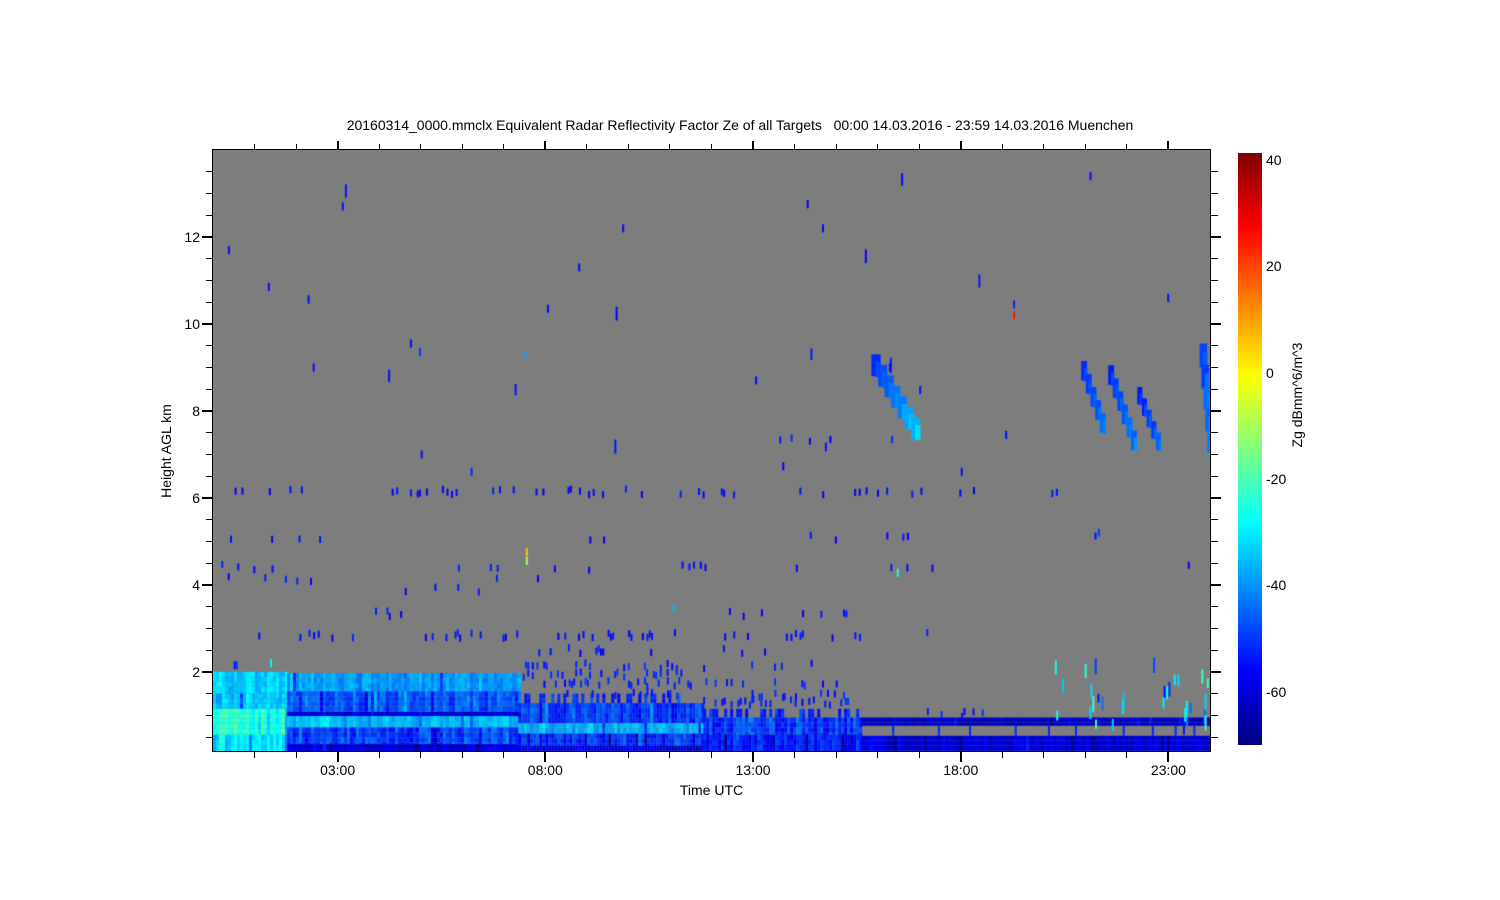  What do you see at coordinates (192, 323) in the screenshot?
I see `y-tick-label: 10` at bounding box center [192, 323].